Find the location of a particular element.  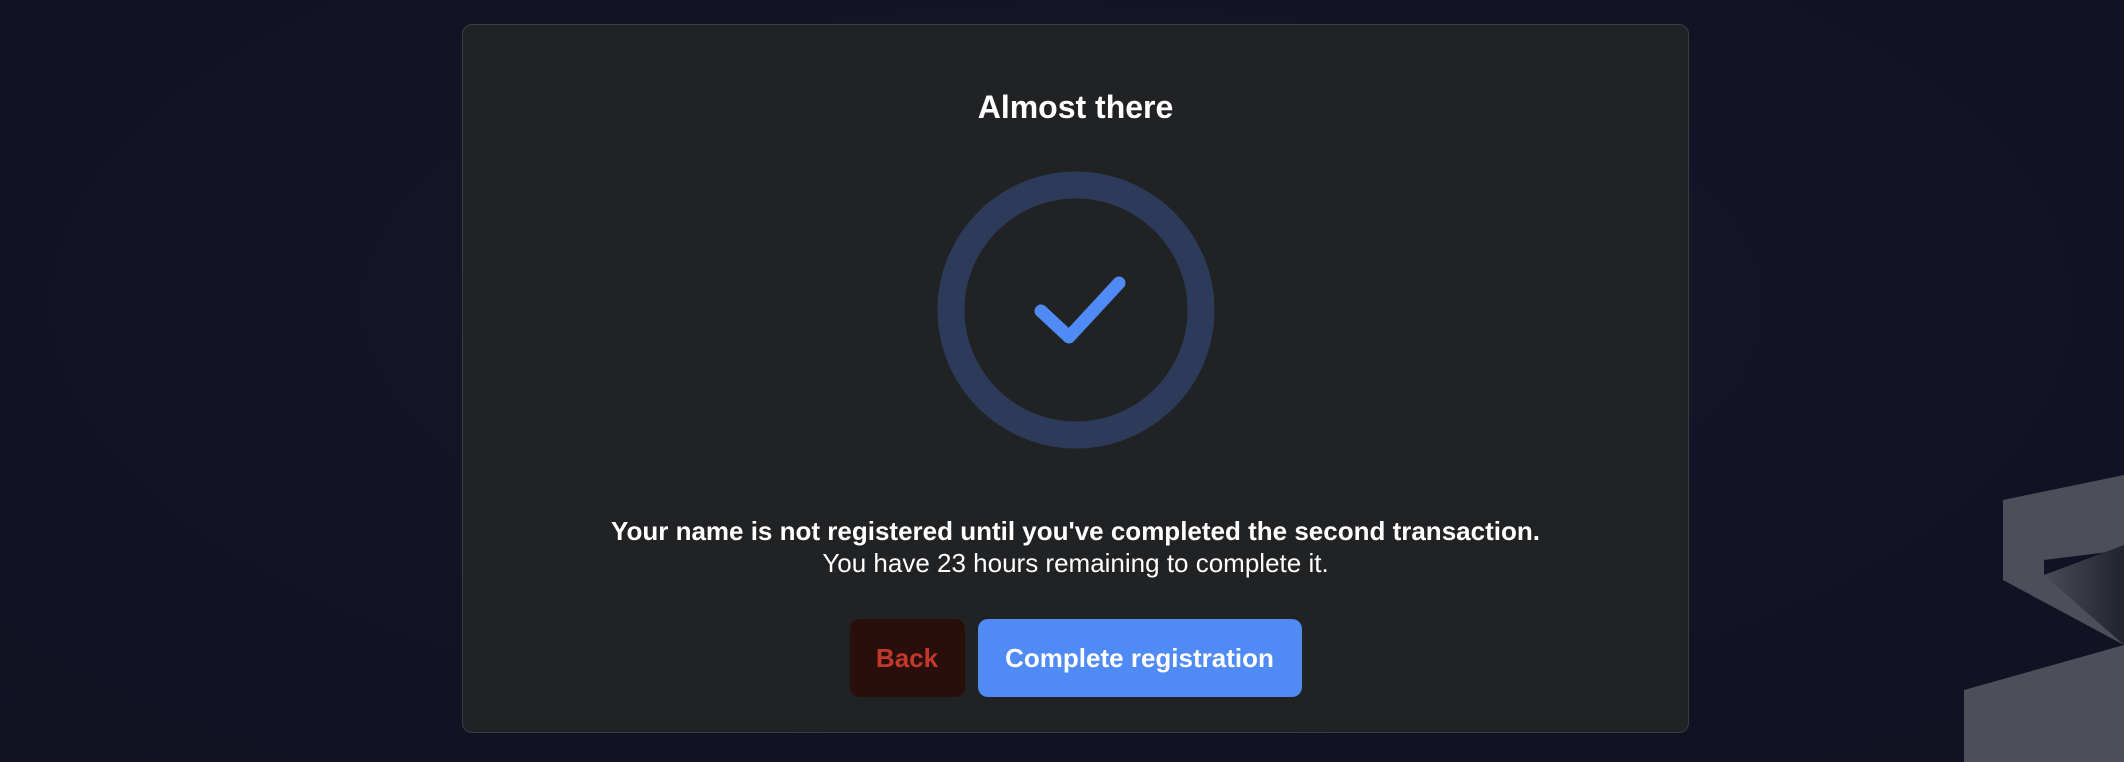

check-circle-icon is located at coordinates (1076, 310).